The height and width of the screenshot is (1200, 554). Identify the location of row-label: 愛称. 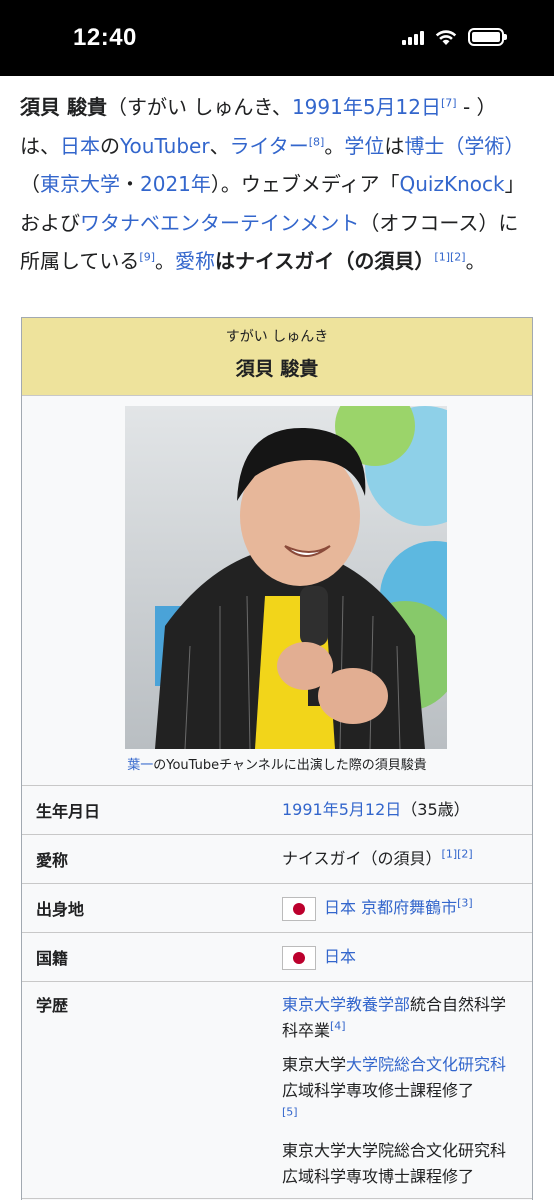
(52, 860).